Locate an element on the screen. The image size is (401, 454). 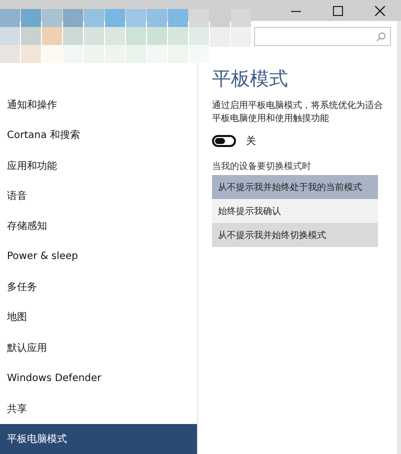
toggle-label: 关 is located at coordinates (251, 141).